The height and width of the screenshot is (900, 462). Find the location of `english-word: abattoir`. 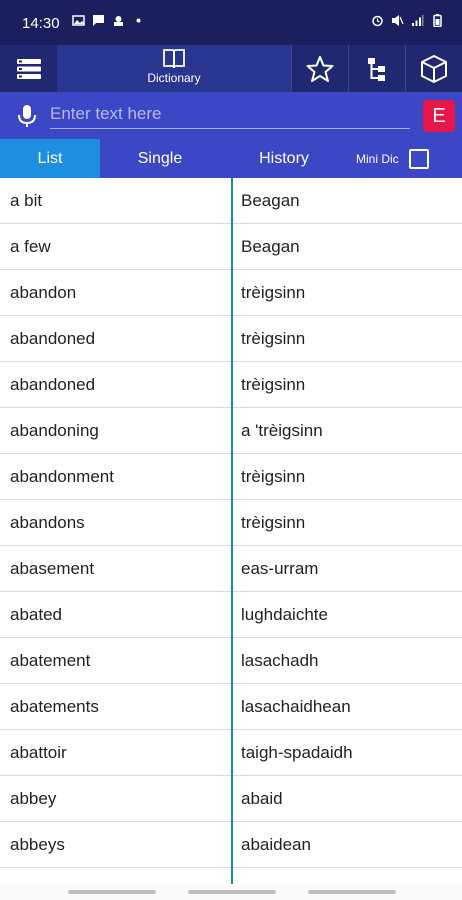

english-word: abattoir is located at coordinates (38, 752).